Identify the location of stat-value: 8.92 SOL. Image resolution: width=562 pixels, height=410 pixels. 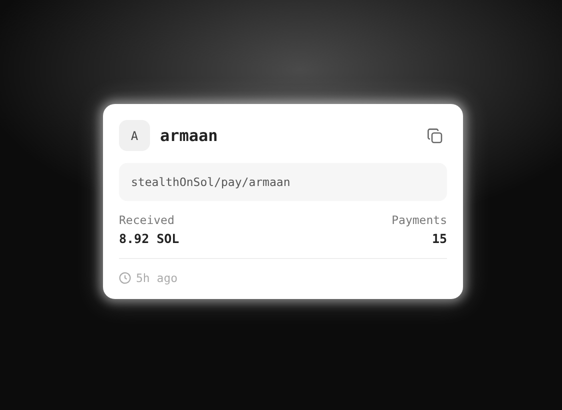
(149, 238).